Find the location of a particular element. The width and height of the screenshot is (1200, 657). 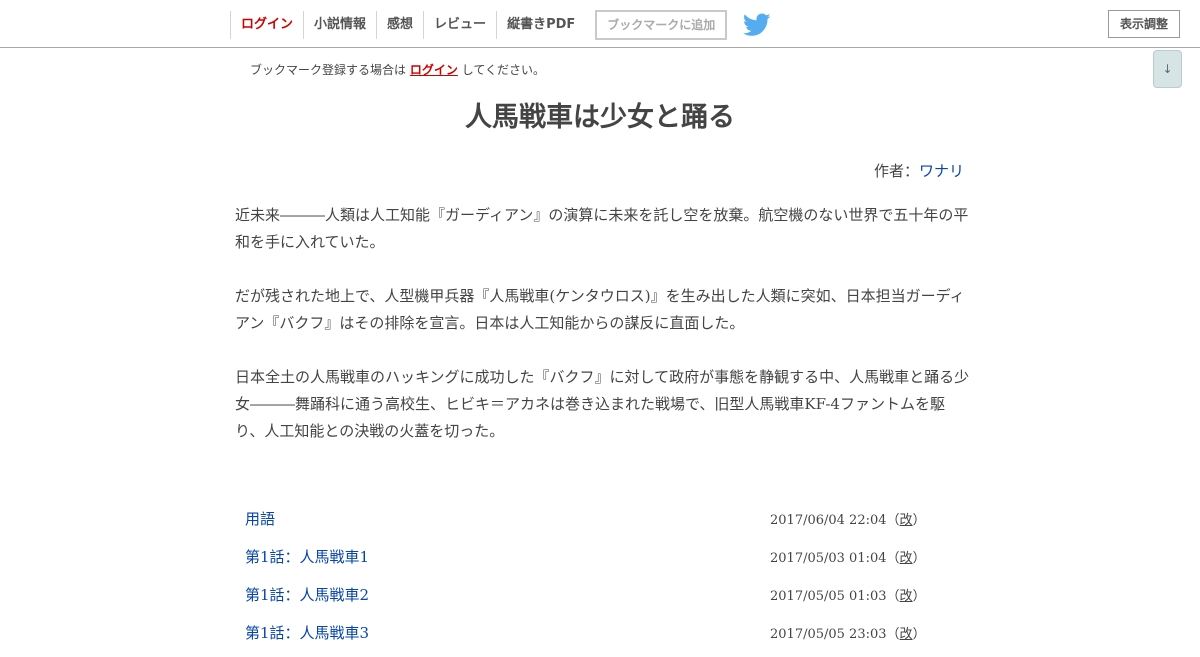

author-line: 作者：ワナリ is located at coordinates (919, 170).